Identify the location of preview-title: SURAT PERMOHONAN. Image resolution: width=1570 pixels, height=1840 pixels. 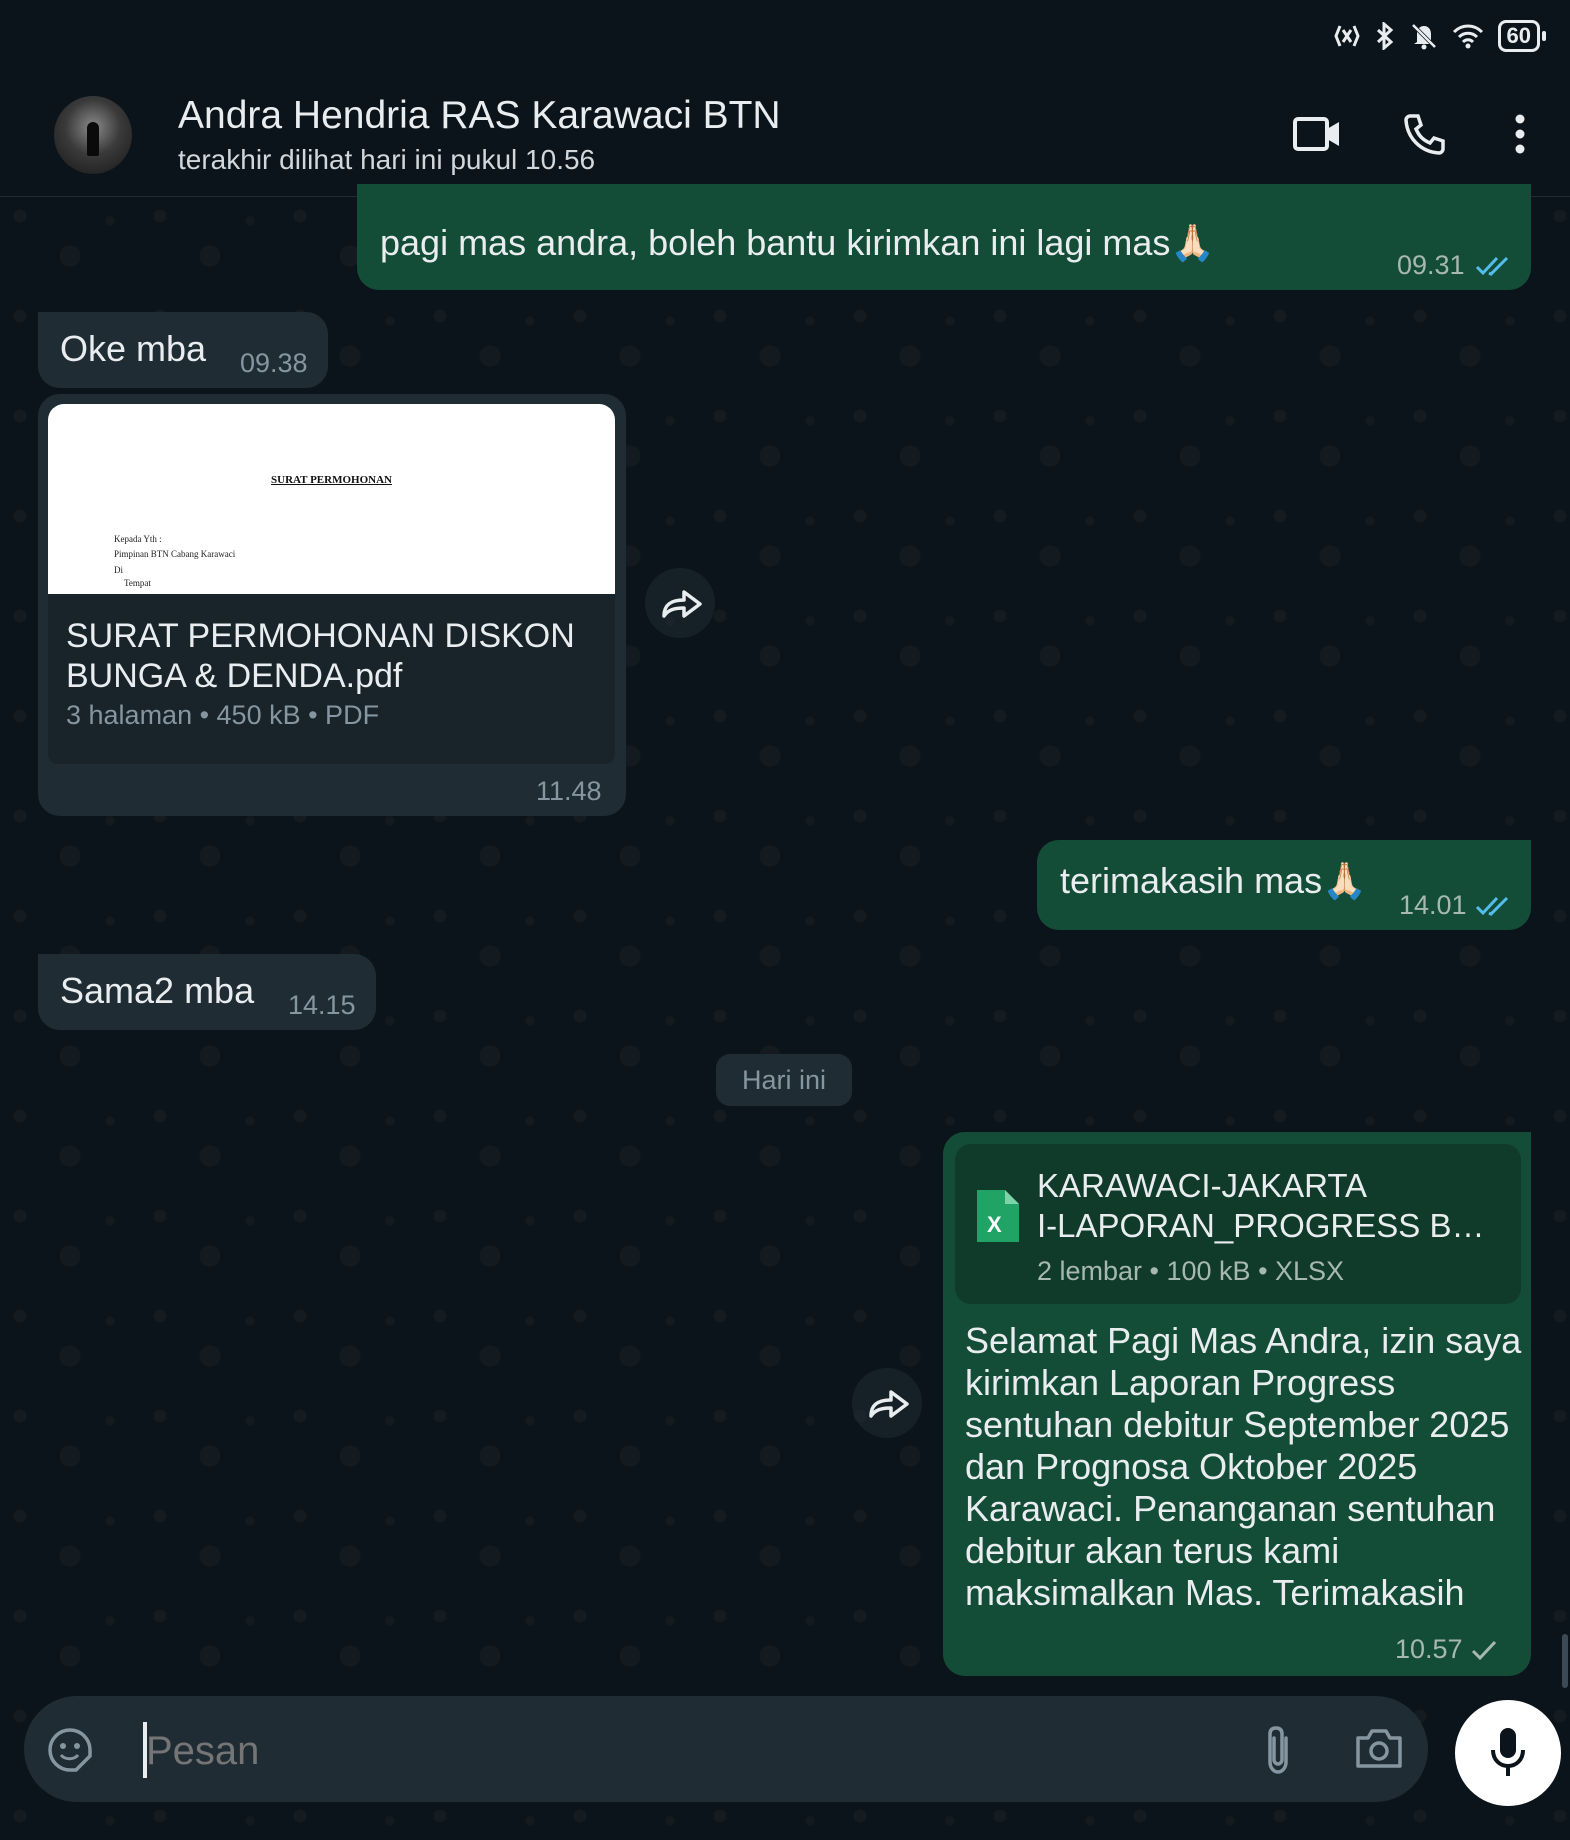
(331, 480).